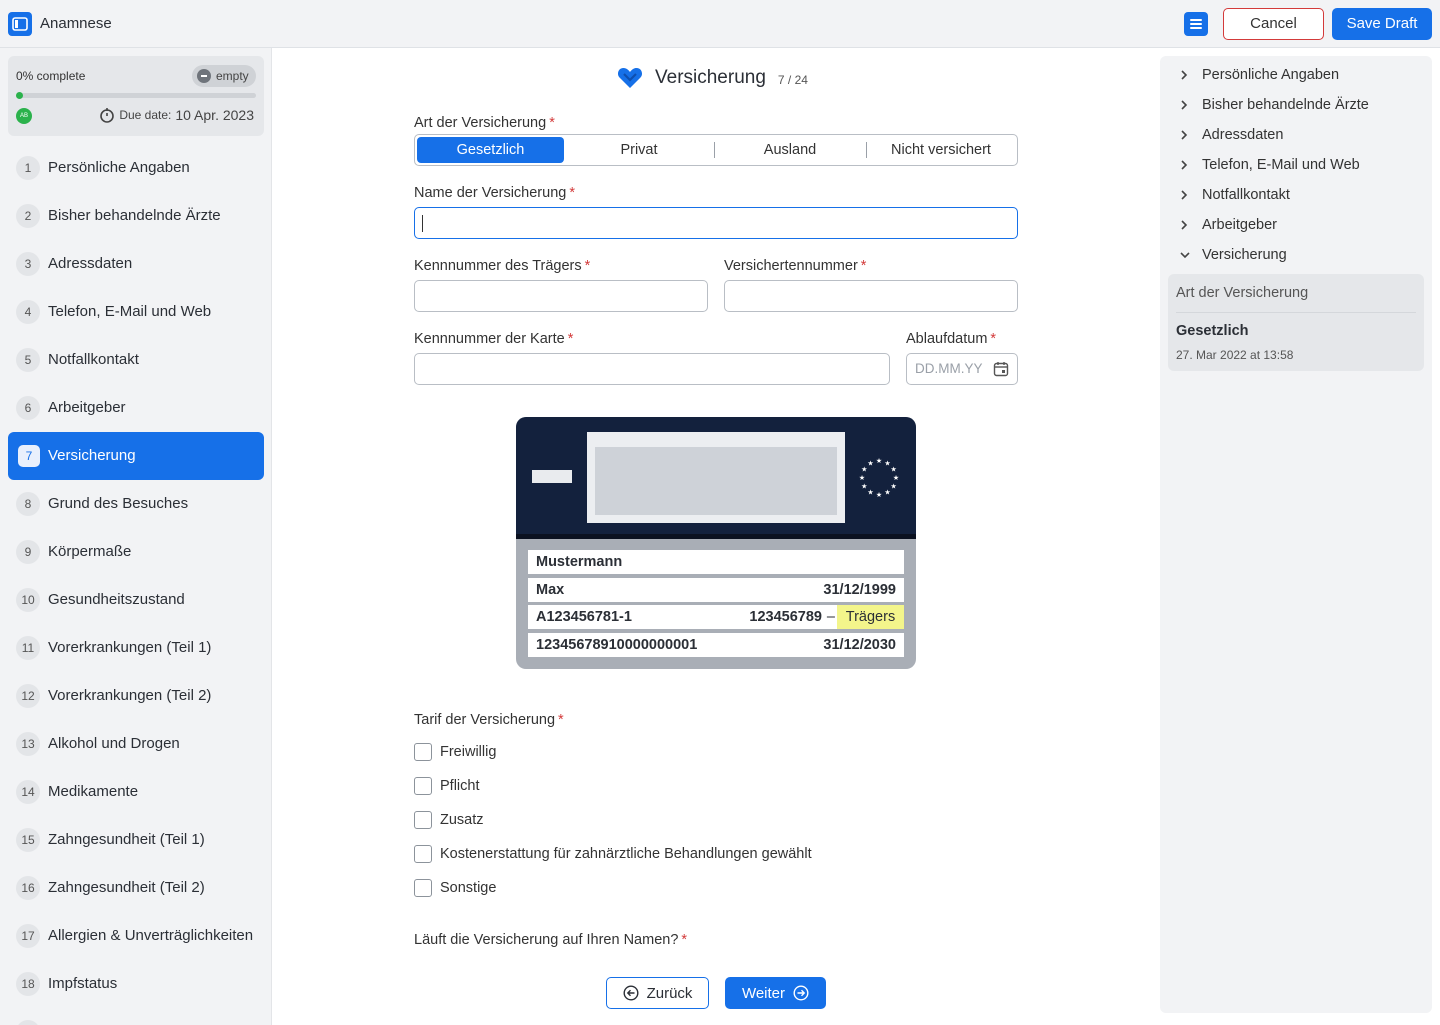 The image size is (1440, 1025). Describe the element at coordinates (136, 552) in the screenshot. I see `sidebar-item-koerpermasse: 9 Körpermaße` at that location.